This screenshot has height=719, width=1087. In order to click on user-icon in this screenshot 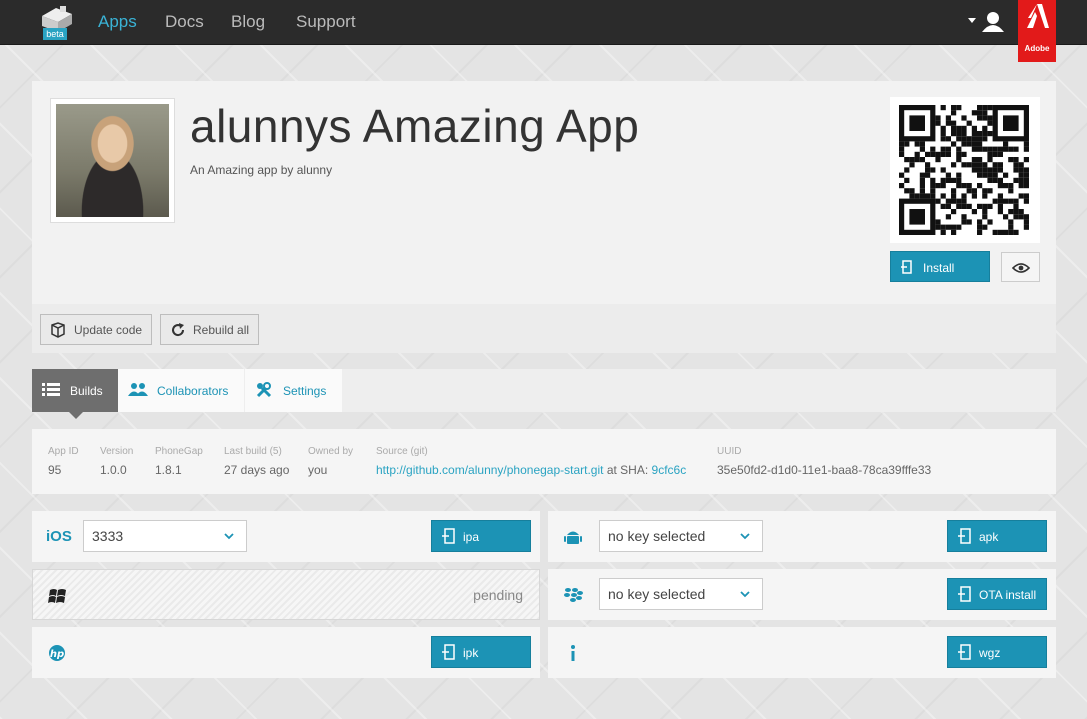, I will do `click(986, 22)`.